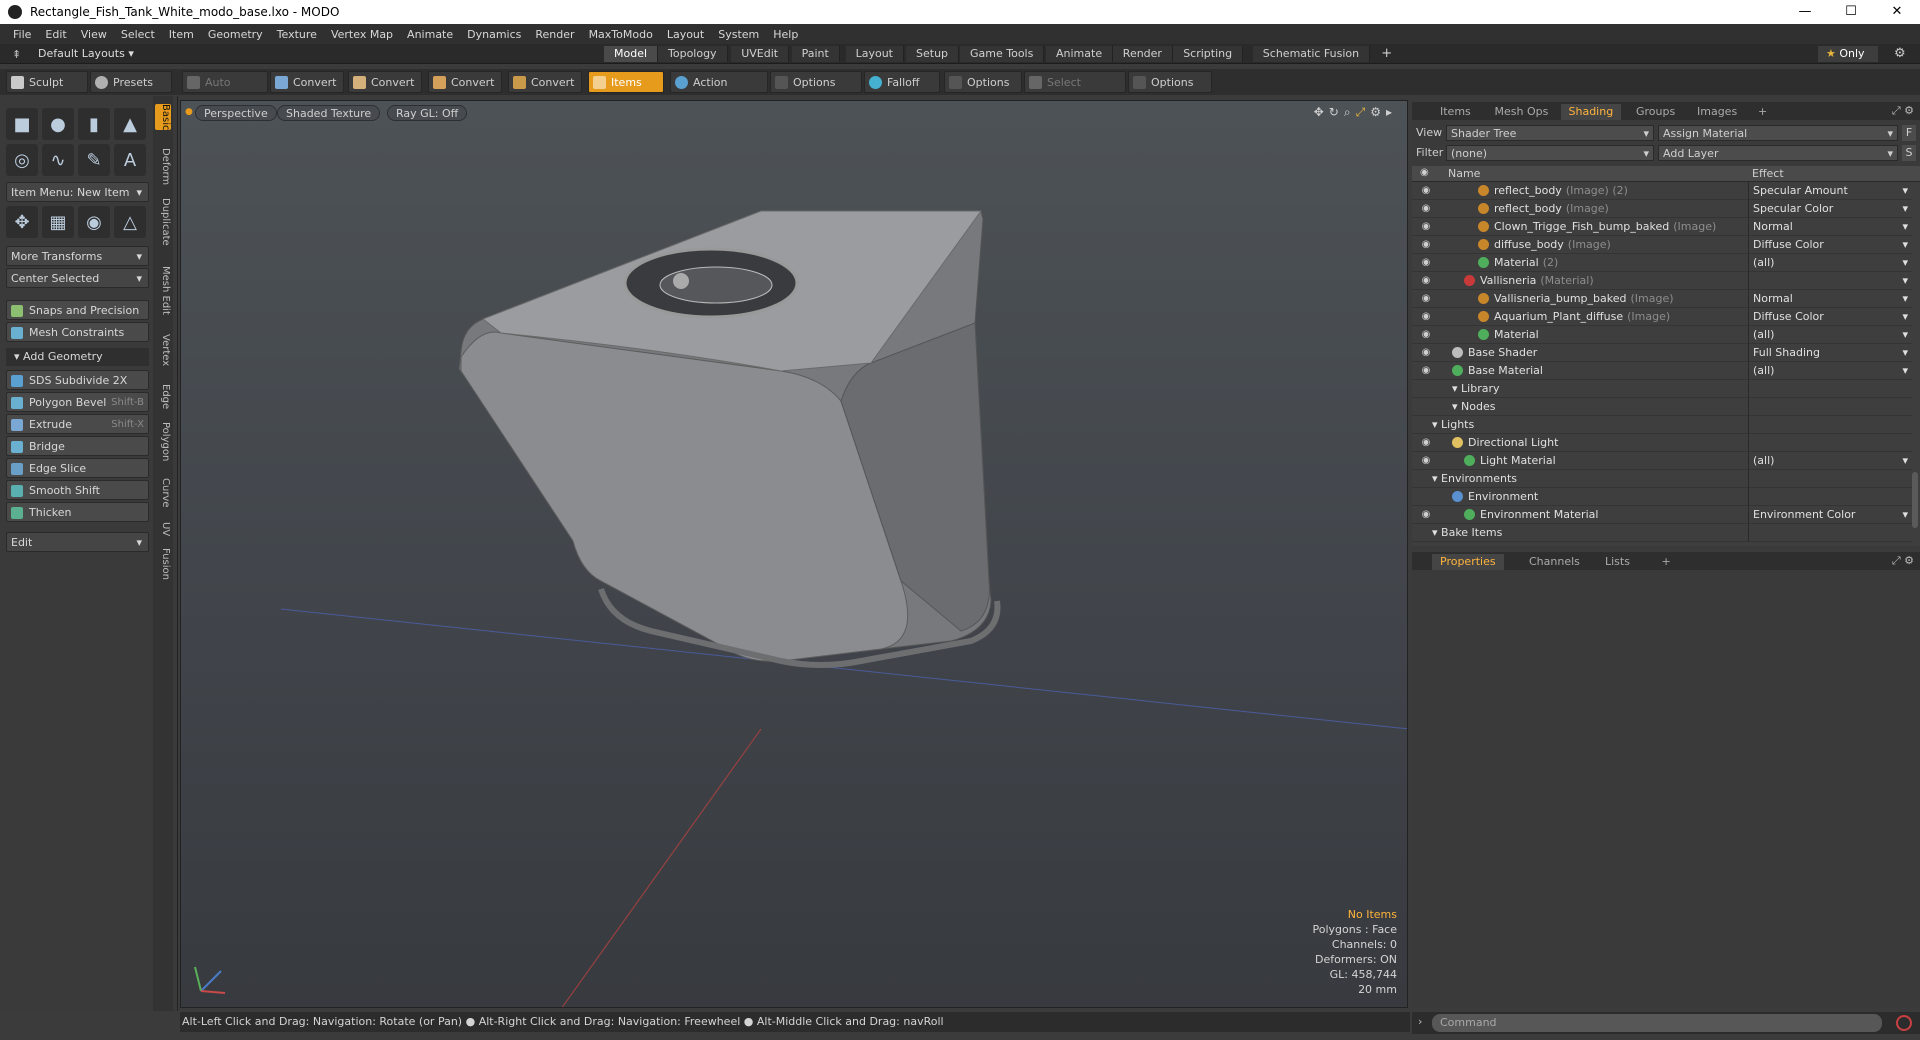  Describe the element at coordinates (1662, 533) in the screenshot. I see `shader-tree-row: ▾ Bake Items` at that location.